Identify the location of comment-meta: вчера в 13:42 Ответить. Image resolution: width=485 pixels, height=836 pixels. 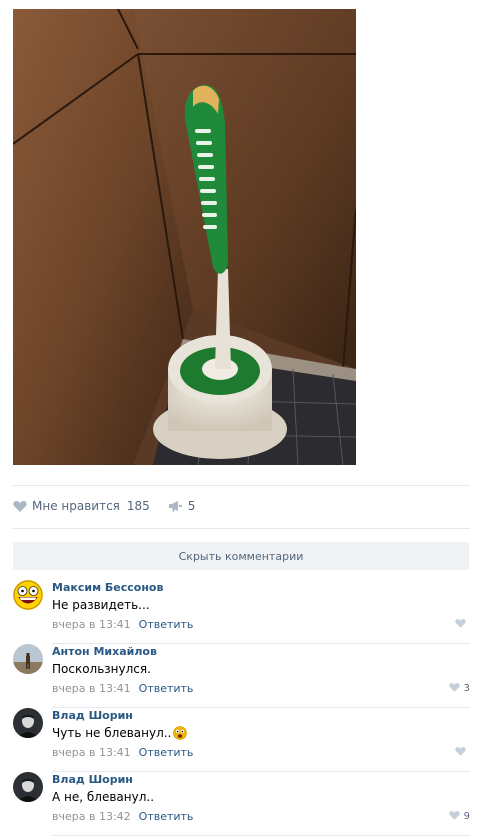
(122, 816).